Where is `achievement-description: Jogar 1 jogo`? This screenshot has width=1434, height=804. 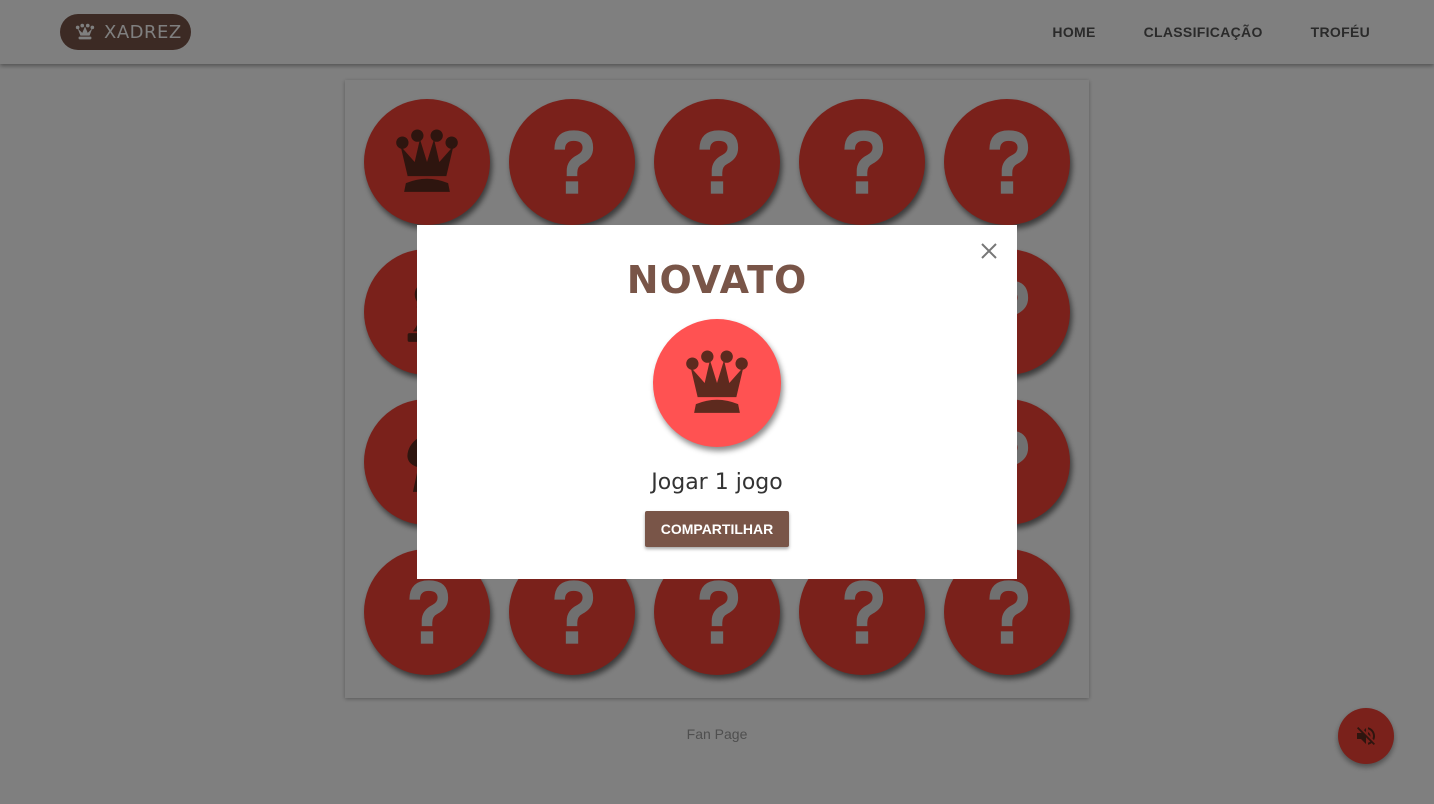
achievement-description: Jogar 1 jogo is located at coordinates (717, 482).